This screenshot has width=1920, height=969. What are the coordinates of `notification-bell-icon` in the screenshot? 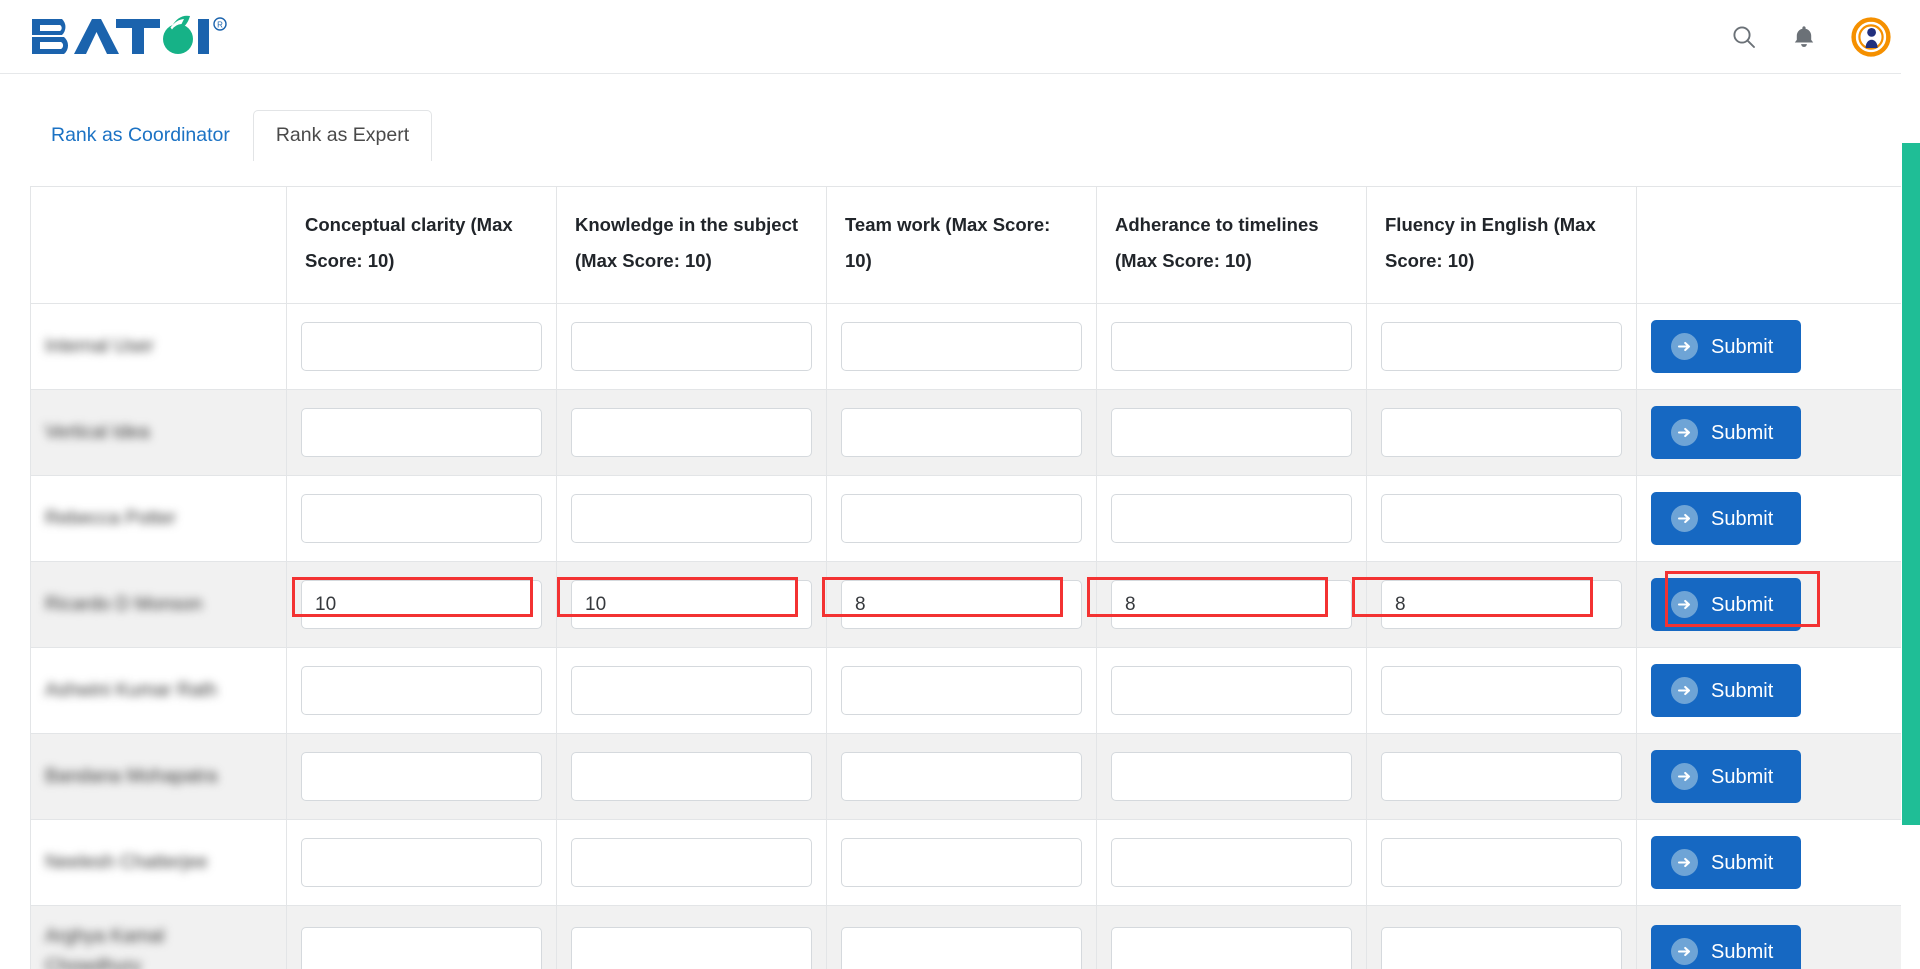 It's located at (1804, 37).